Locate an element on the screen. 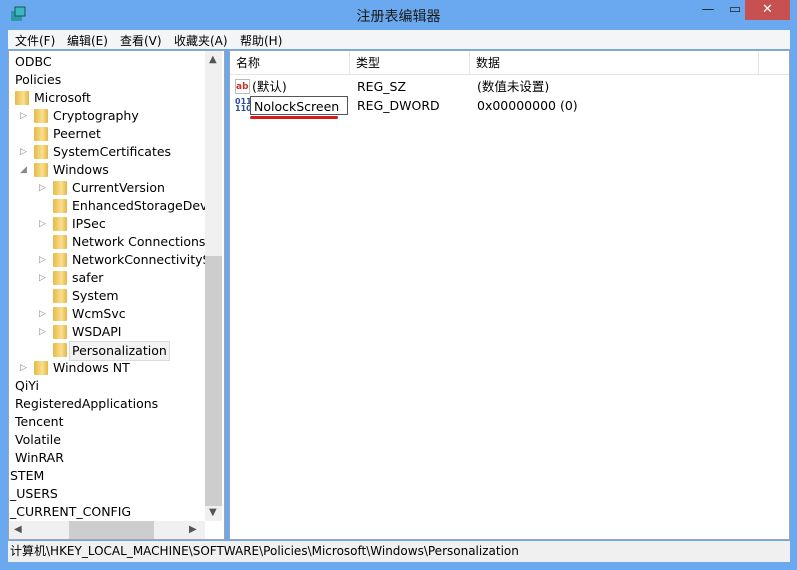 The width and height of the screenshot is (797, 570). scroll-down-icon: ▼ is located at coordinates (213, 512).